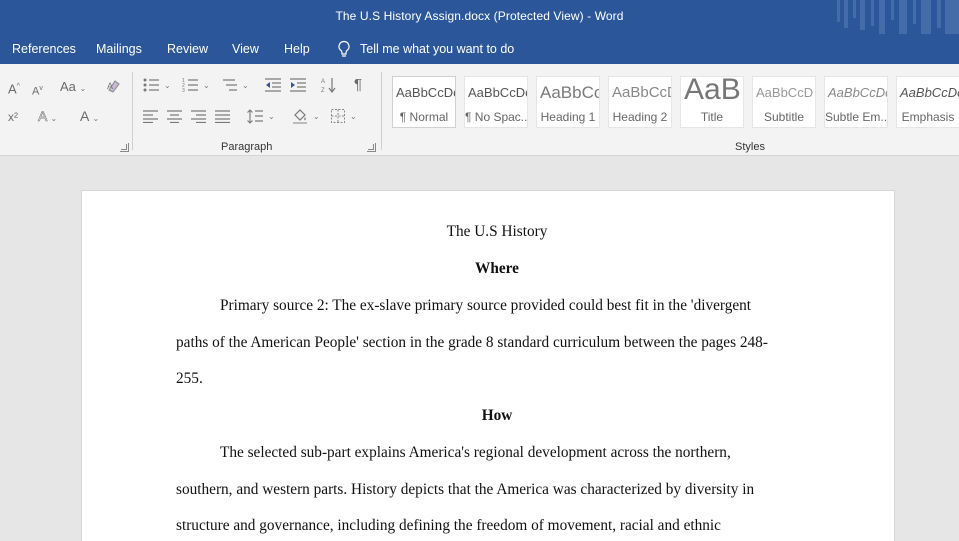 The width and height of the screenshot is (959, 541). Describe the element at coordinates (750, 147) in the screenshot. I see `styles-group-label: Styles` at that location.